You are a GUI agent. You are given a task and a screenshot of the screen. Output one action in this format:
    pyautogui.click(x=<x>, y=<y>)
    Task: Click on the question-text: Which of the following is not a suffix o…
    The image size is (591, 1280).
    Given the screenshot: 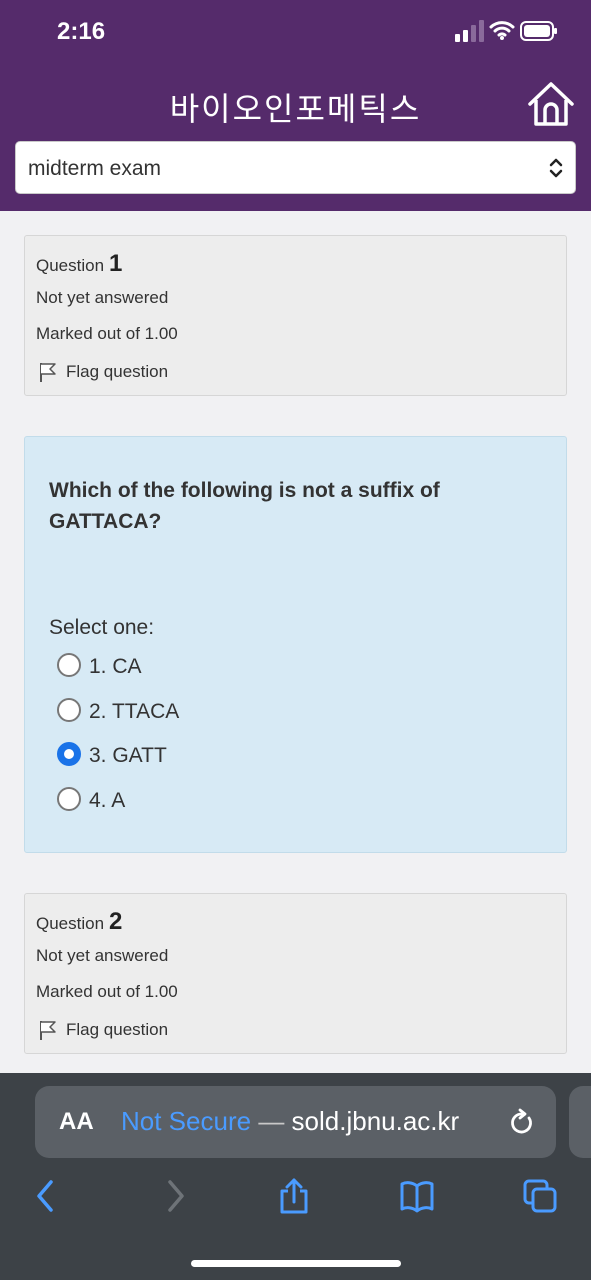 What is the action you would take?
    pyautogui.click(x=244, y=506)
    